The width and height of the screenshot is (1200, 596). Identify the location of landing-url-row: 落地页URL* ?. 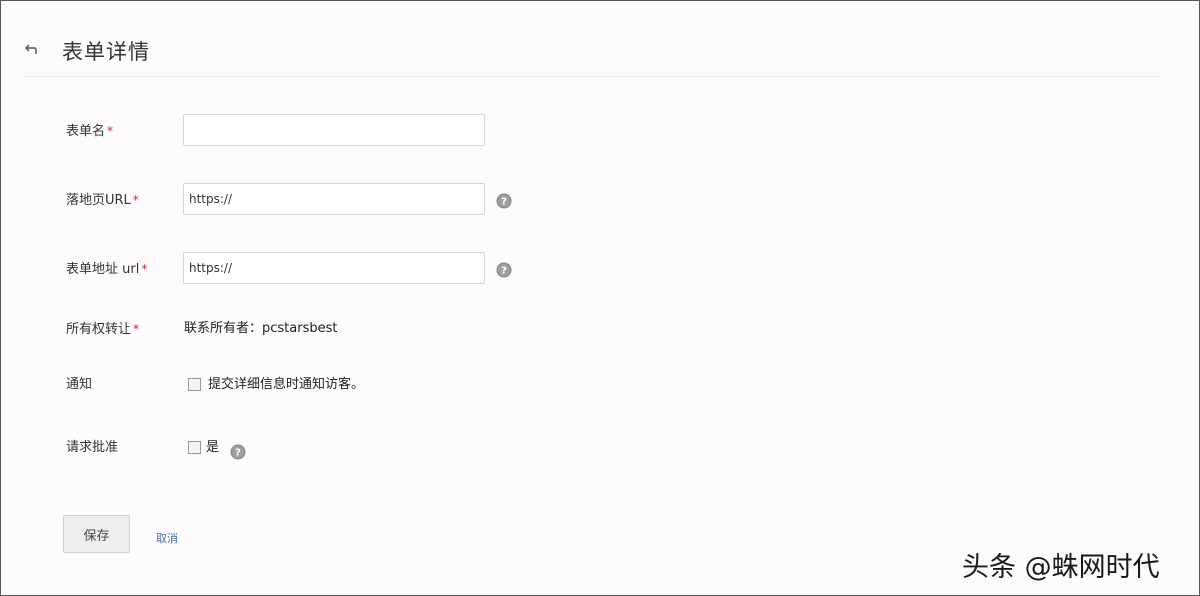
(600, 200).